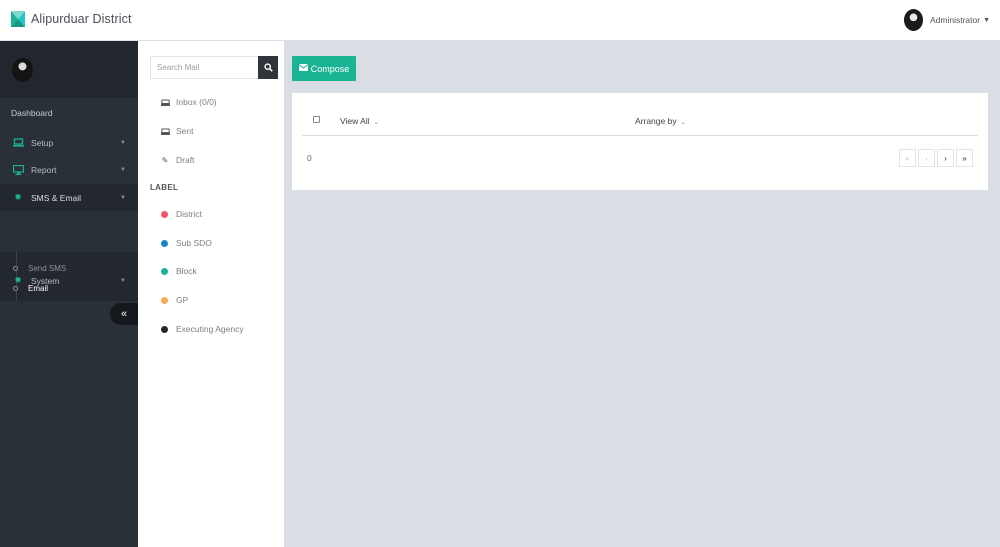 The width and height of the screenshot is (1000, 547). What do you see at coordinates (182, 300) in the screenshot?
I see `label-text: GP` at bounding box center [182, 300].